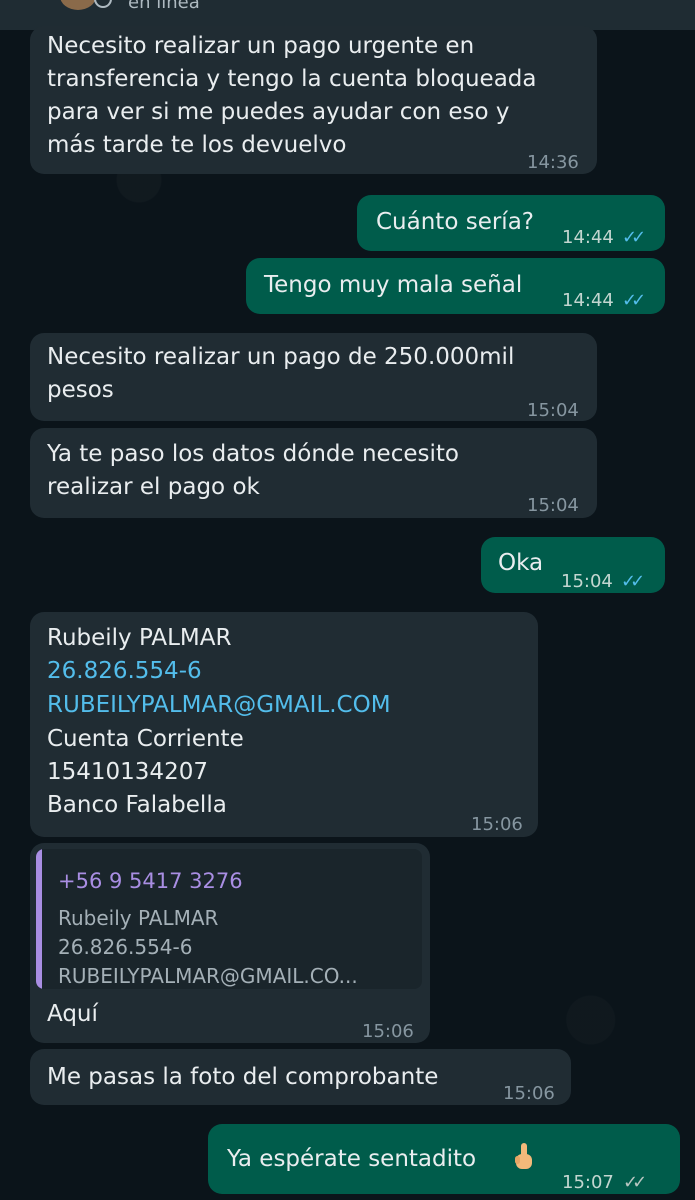 The height and width of the screenshot is (1200, 695). What do you see at coordinates (78, 5) in the screenshot?
I see `avatar` at bounding box center [78, 5].